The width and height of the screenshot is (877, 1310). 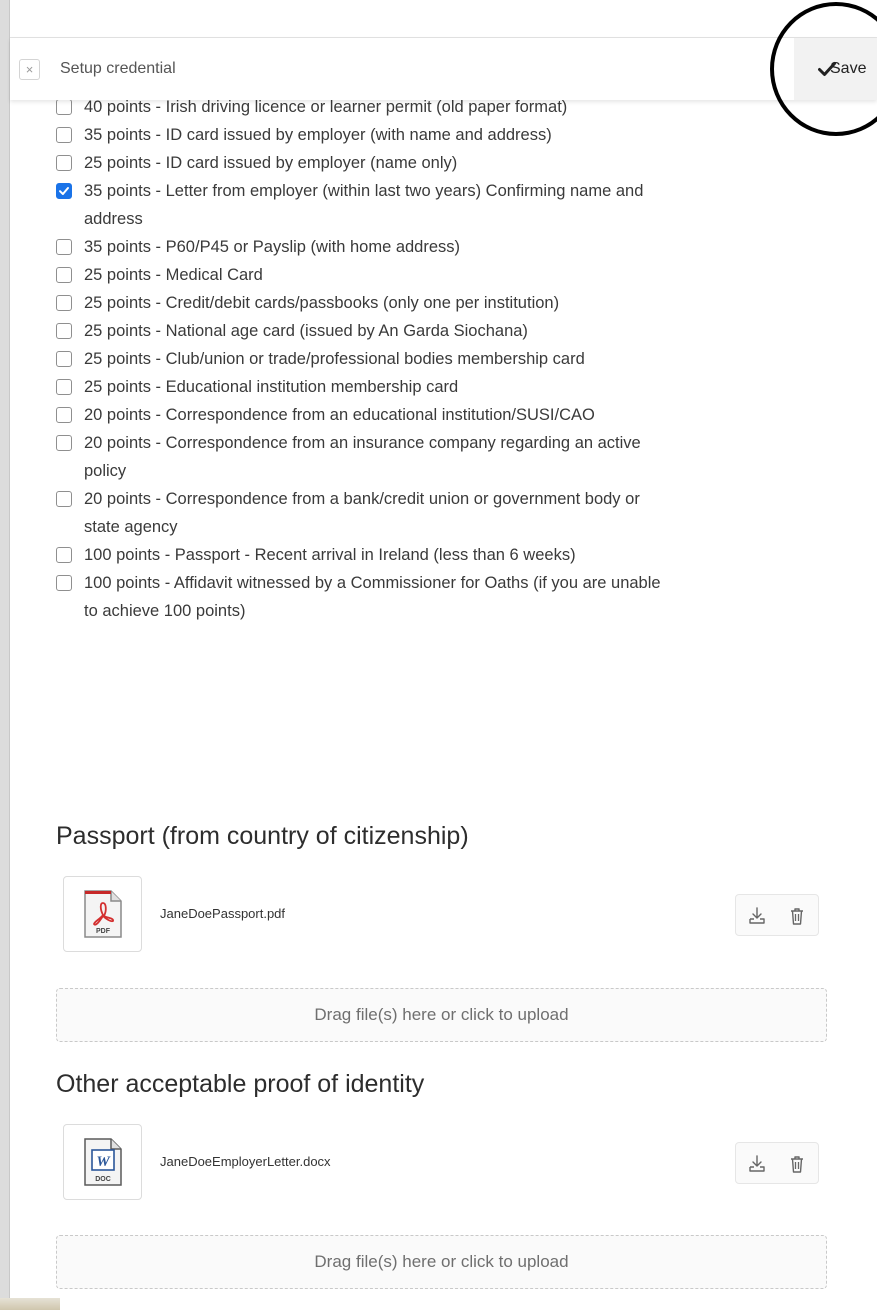 I want to click on check-icon, so click(x=827, y=69).